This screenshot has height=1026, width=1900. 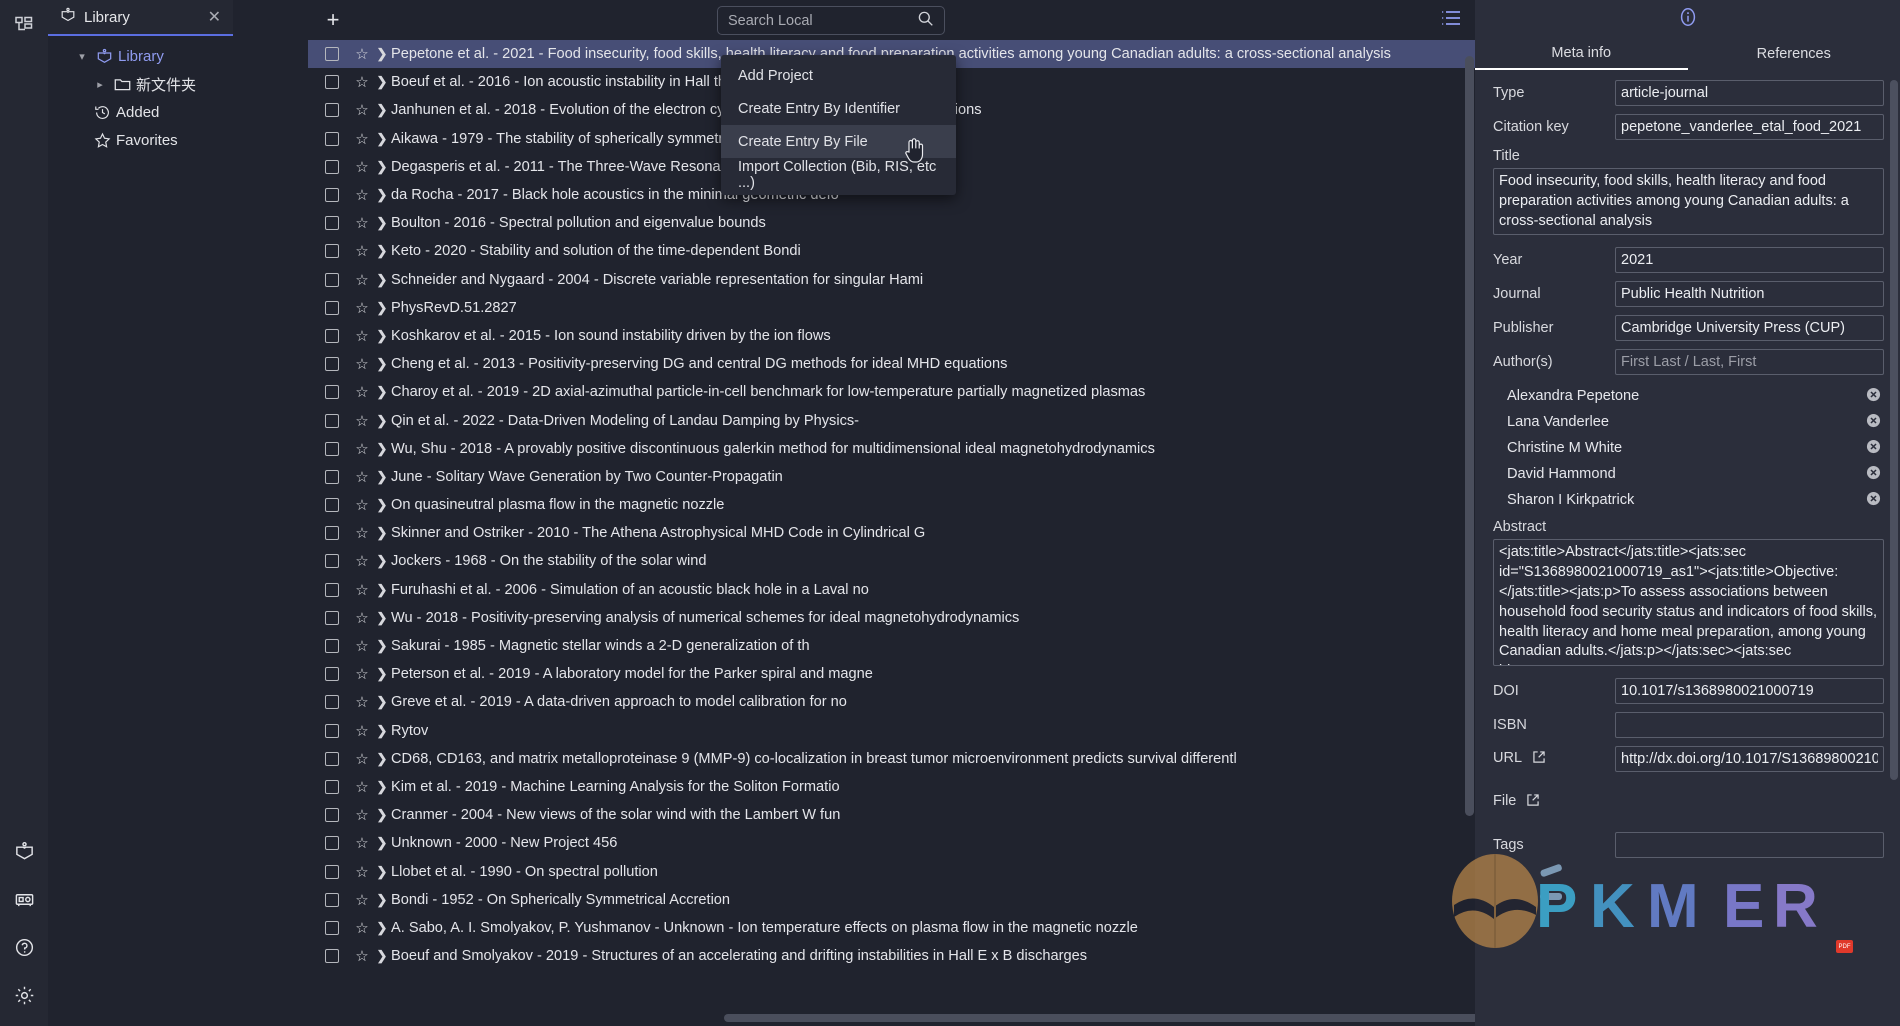 What do you see at coordinates (838, 141) in the screenshot?
I see `menu-item: Create Entry By File` at bounding box center [838, 141].